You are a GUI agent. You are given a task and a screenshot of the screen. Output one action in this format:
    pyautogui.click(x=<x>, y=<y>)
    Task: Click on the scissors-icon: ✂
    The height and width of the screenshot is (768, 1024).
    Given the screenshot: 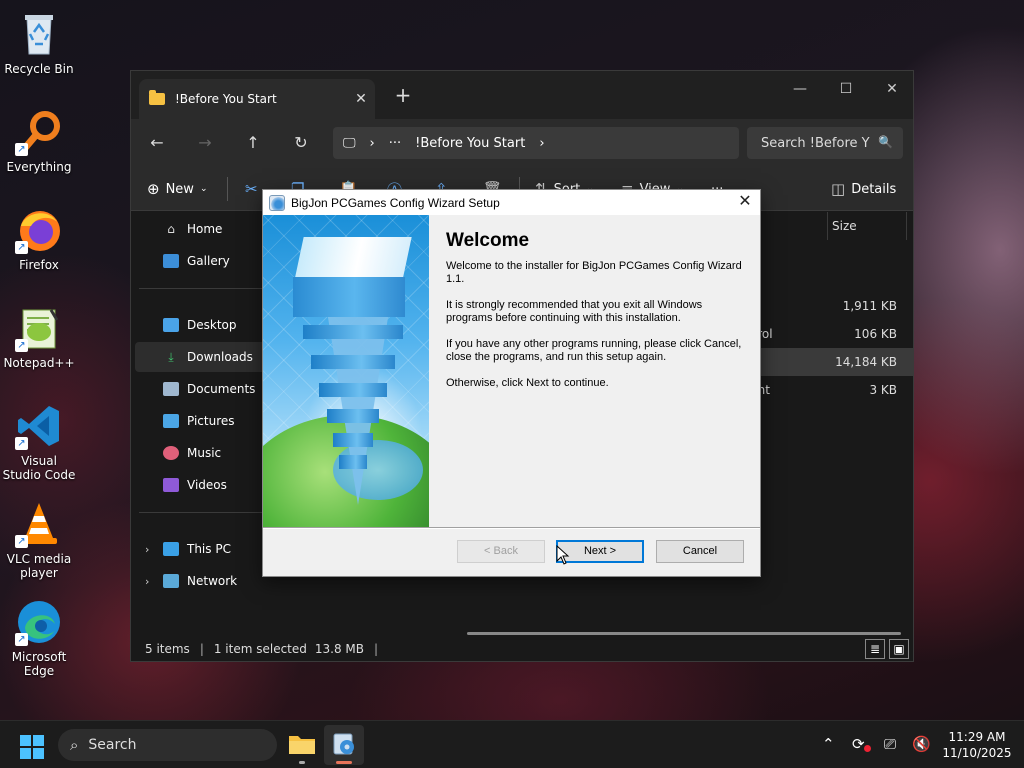 What is the action you would take?
    pyautogui.click(x=251, y=189)
    